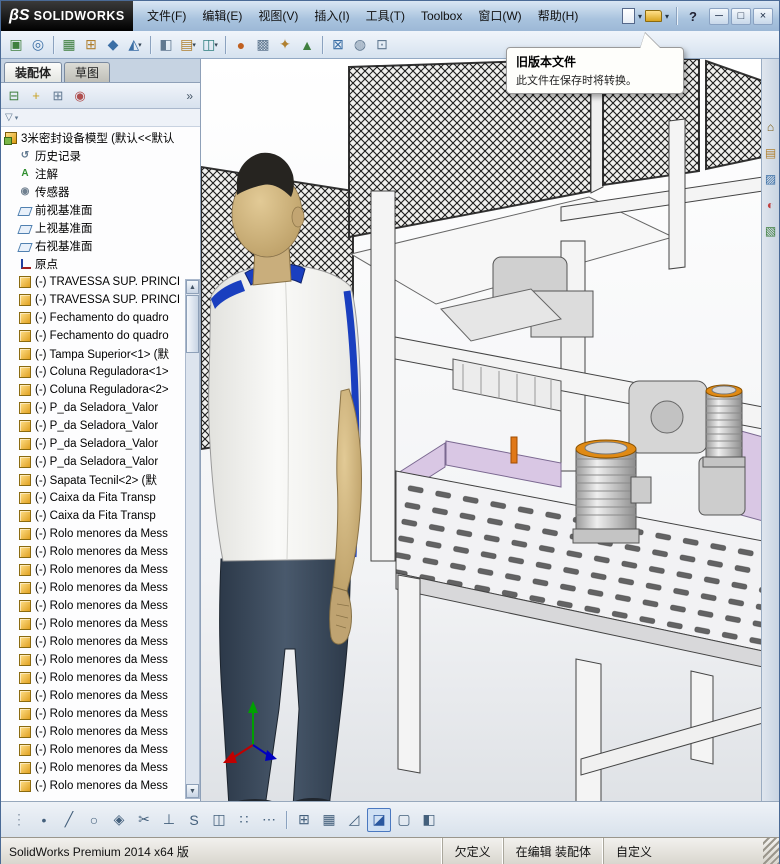 The width and height of the screenshot is (780, 864). Describe the element at coordinates (33, 72) in the screenshot. I see `tab-assembly: 装配体` at that location.